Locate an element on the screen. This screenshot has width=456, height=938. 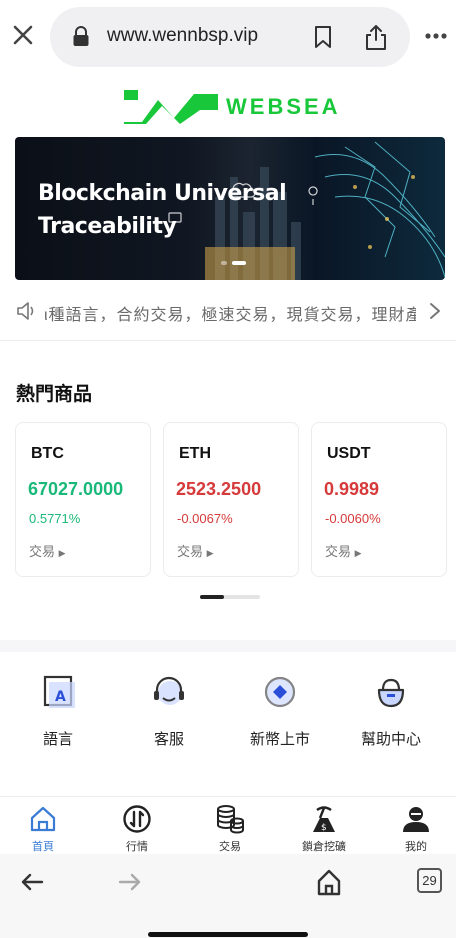
app-tab-bar: 首頁 行情 交易 $ 鎖倉挖礦 我的 is located at coordinates (228, 825).